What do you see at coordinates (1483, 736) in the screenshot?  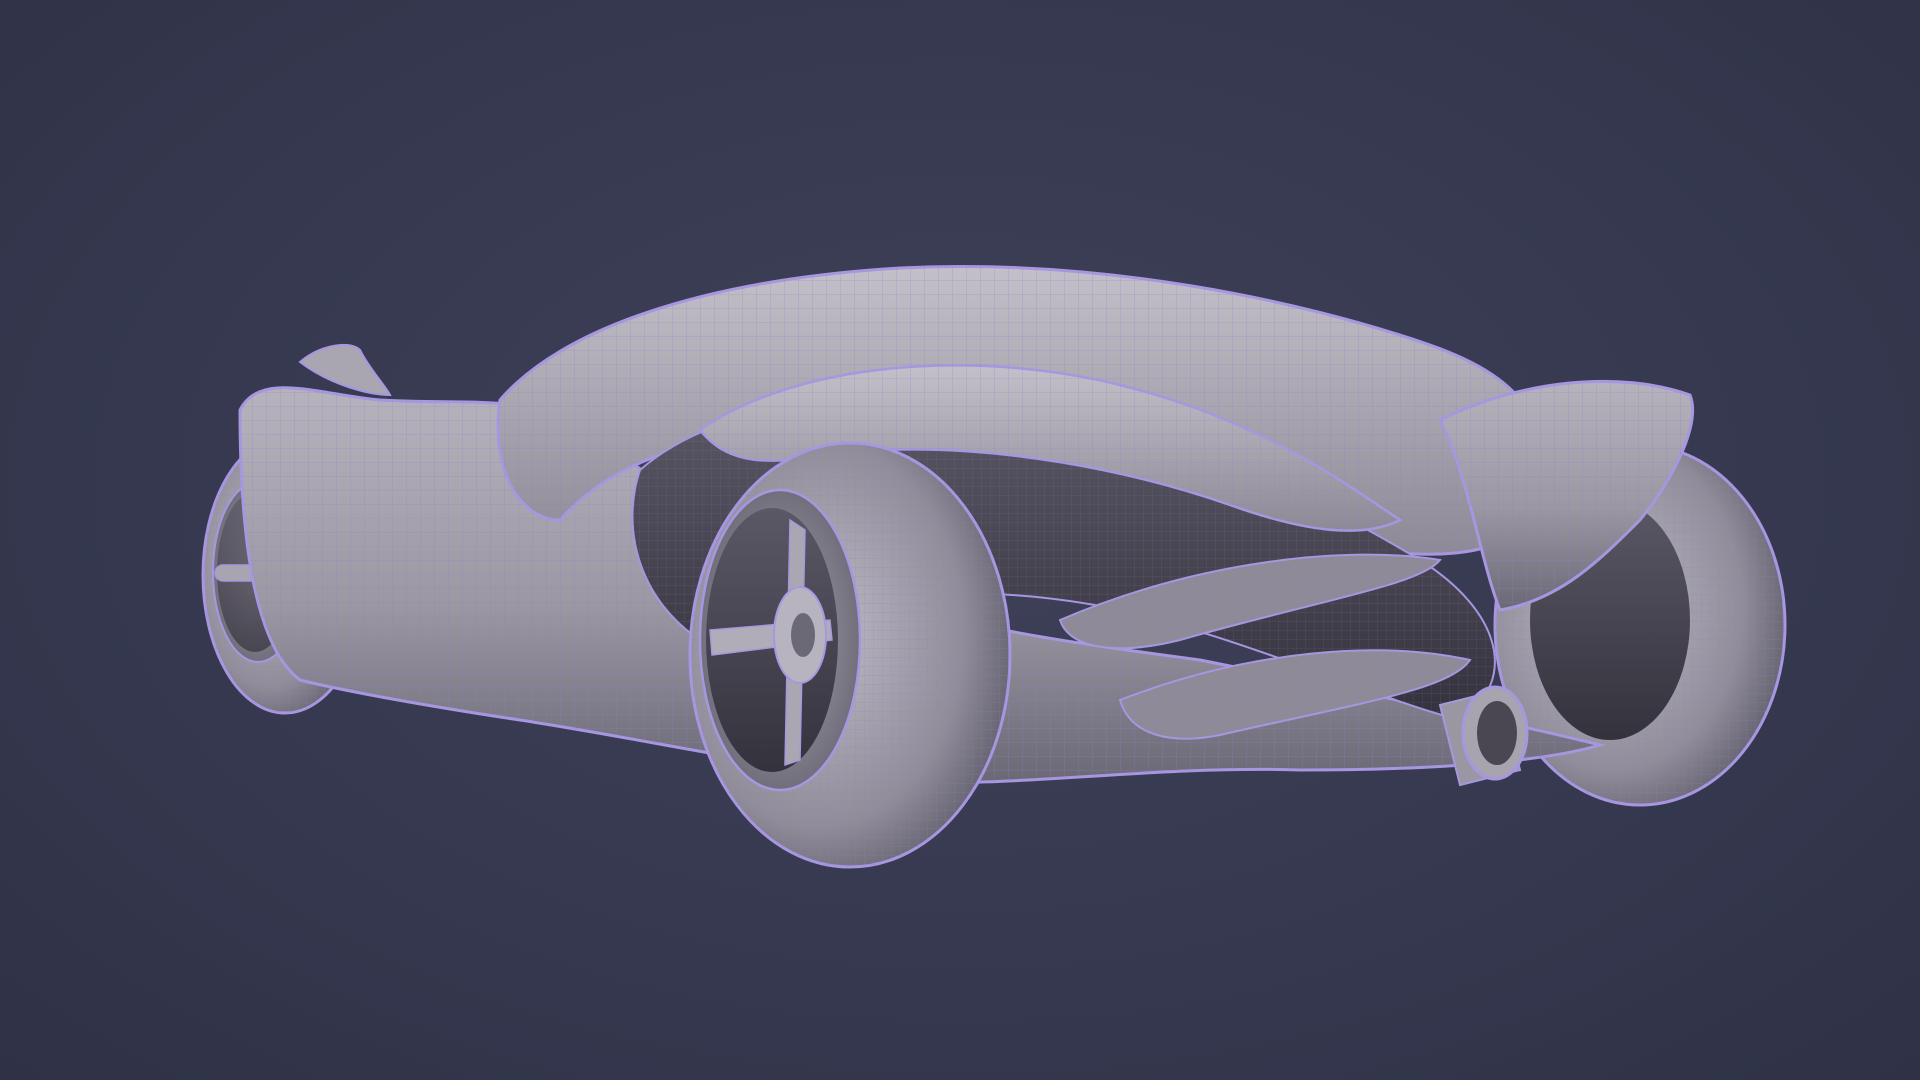 I see `exhaust-pipe` at bounding box center [1483, 736].